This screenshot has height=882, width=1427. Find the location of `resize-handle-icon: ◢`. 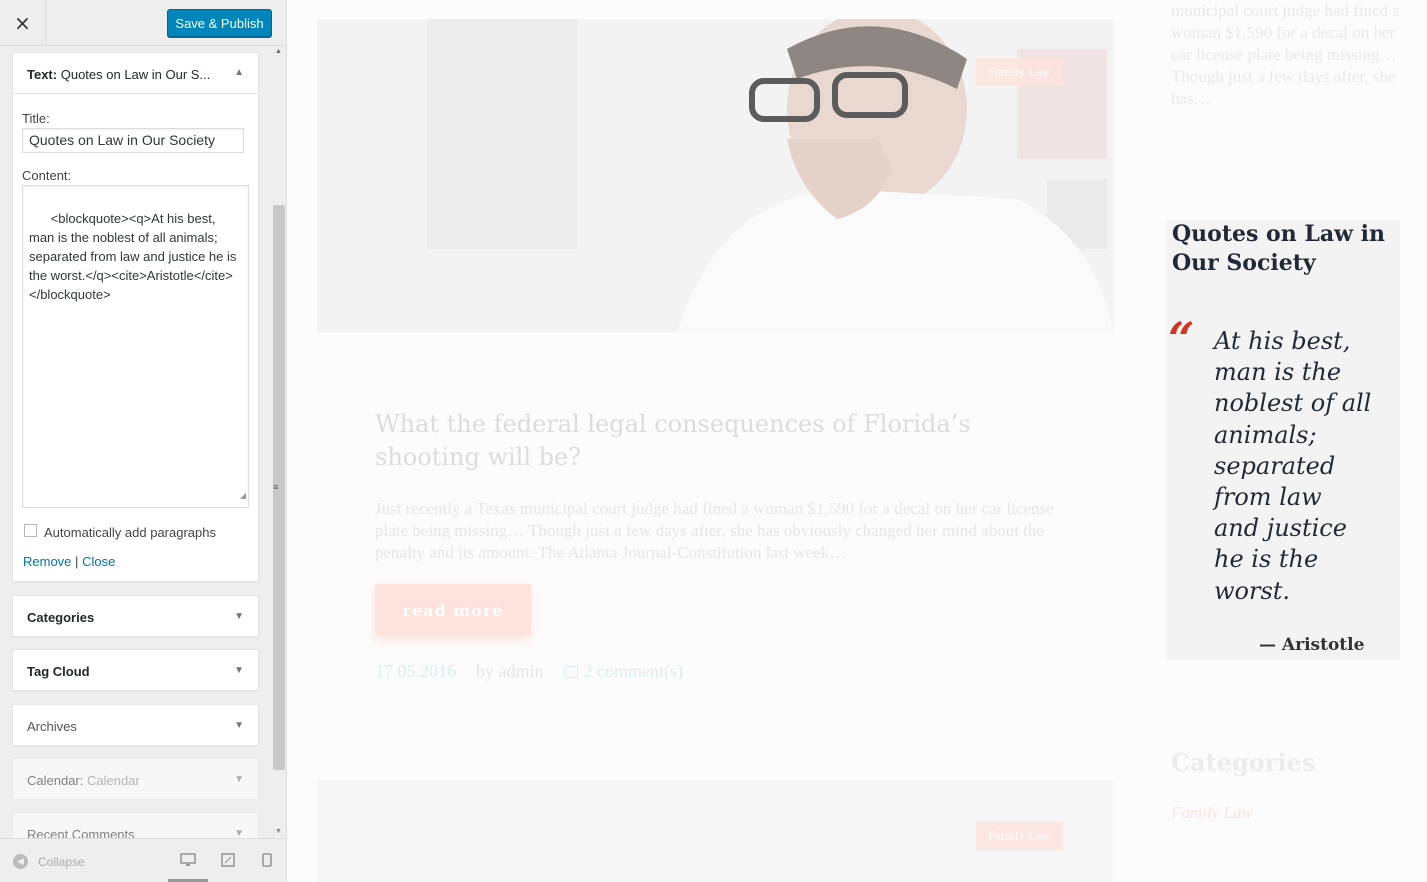

resize-handle-icon: ◢ is located at coordinates (243, 495).